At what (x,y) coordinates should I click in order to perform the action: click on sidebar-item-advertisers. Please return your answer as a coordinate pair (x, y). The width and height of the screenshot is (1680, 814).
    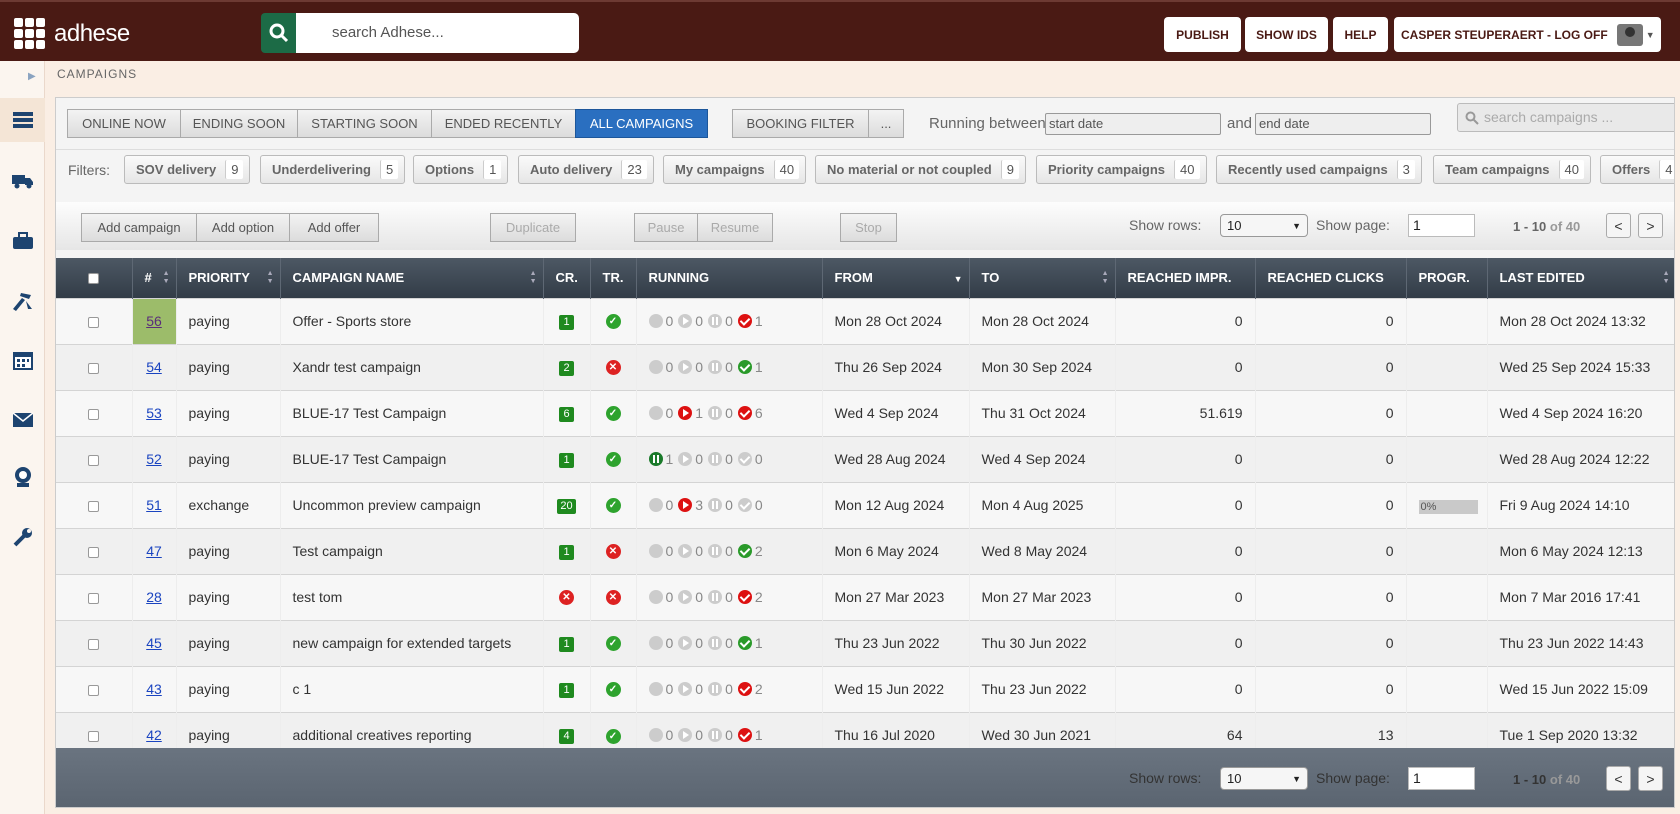
    Looking at the image, I should click on (22, 241).